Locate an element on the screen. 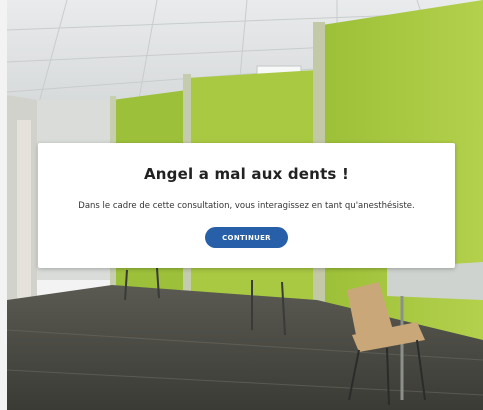 This screenshot has height=410, width=483. continue-button: CONTINUER is located at coordinates (246, 237).